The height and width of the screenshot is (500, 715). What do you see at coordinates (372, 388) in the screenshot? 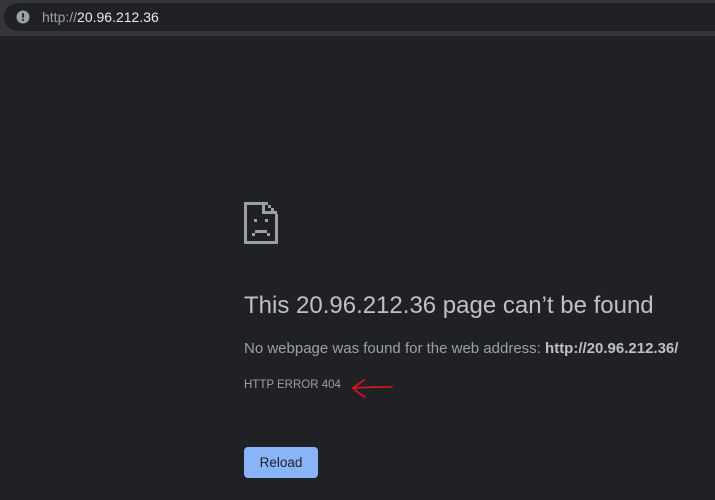
I see `red-arrow-annotation` at bounding box center [372, 388].